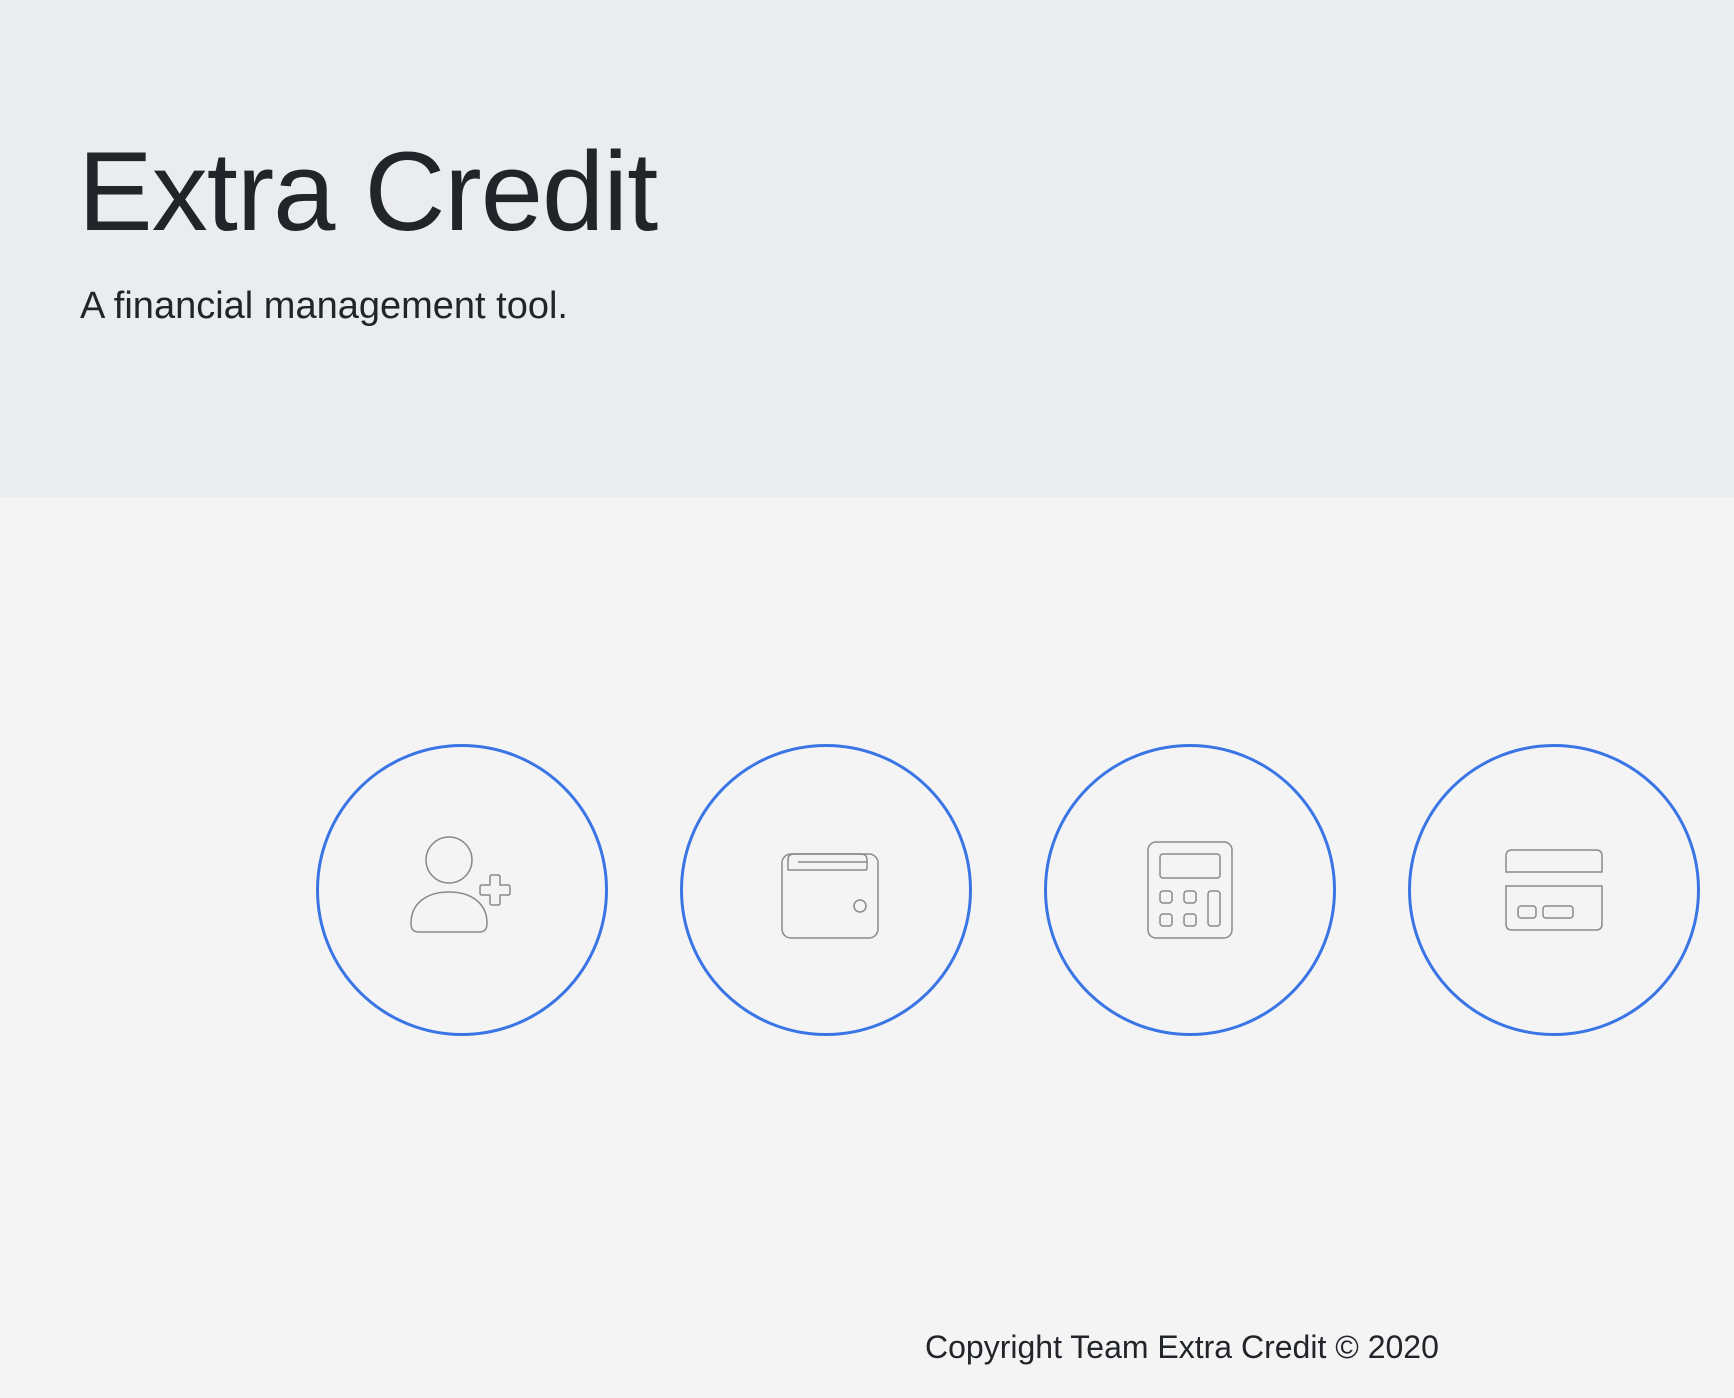 The image size is (1734, 1398). Describe the element at coordinates (867, 1350) in the screenshot. I see `footer: Copyright Team Extra Credit © 2020` at that location.